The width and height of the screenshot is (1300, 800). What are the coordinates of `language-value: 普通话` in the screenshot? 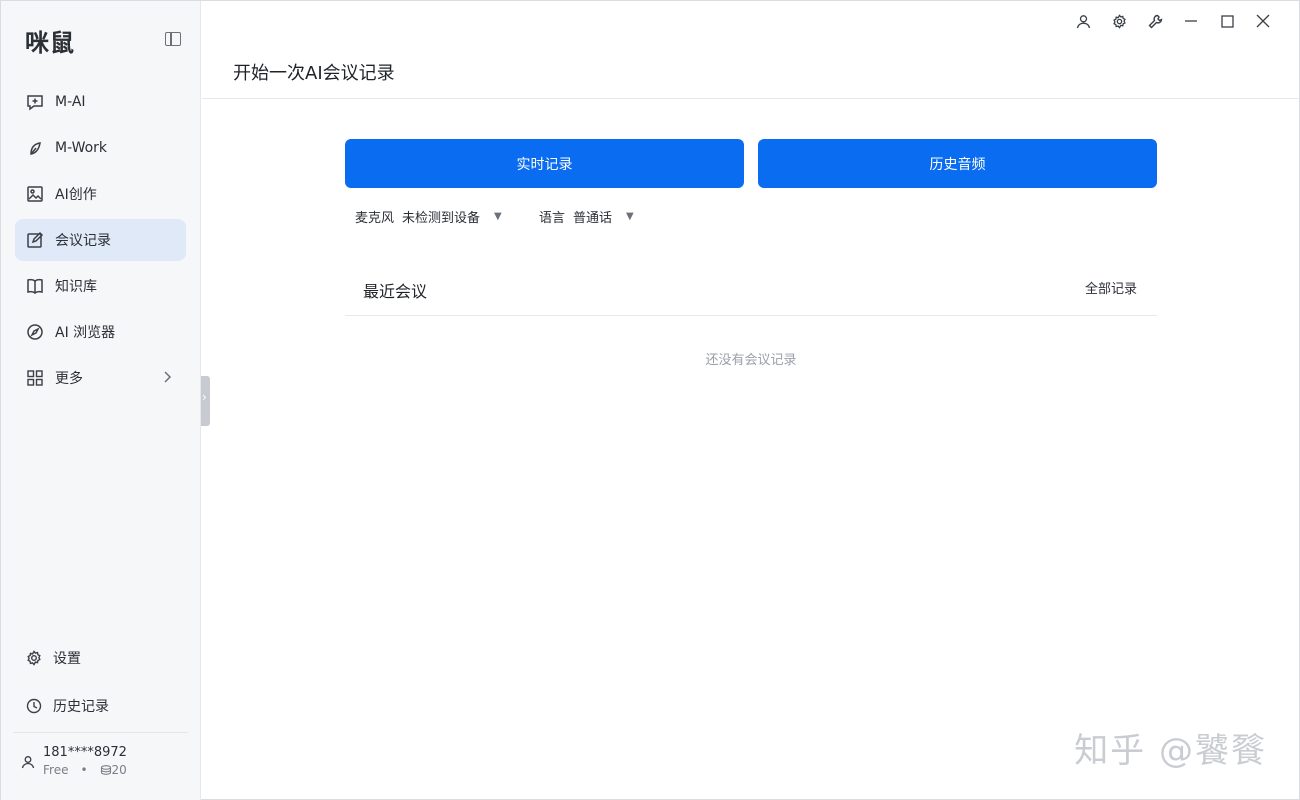 It's located at (593, 218).